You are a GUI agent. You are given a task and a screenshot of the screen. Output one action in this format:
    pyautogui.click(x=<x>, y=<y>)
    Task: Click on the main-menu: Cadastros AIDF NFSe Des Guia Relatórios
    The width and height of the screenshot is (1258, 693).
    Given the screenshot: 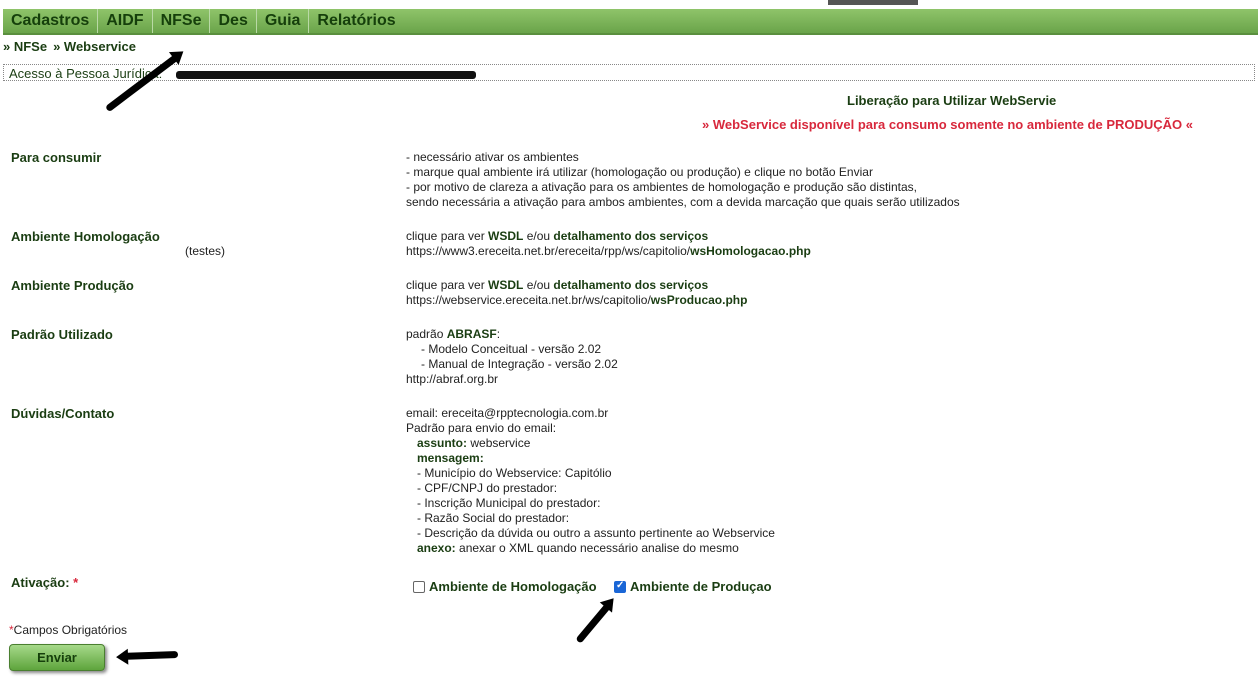 What is the action you would take?
    pyautogui.click(x=630, y=22)
    